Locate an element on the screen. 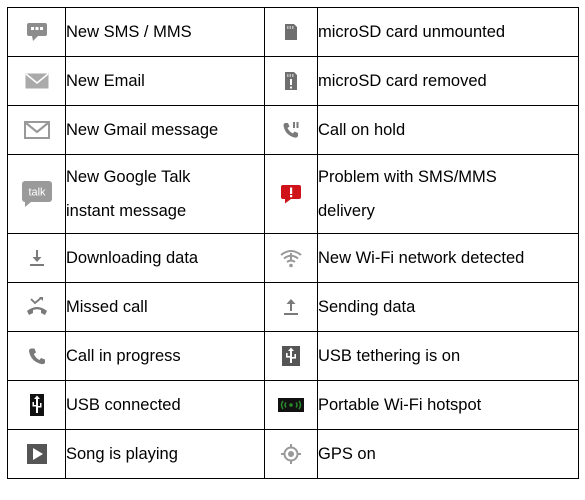 This screenshot has width=585, height=500. table-row: New Email microSD card removed is located at coordinates (293, 81).